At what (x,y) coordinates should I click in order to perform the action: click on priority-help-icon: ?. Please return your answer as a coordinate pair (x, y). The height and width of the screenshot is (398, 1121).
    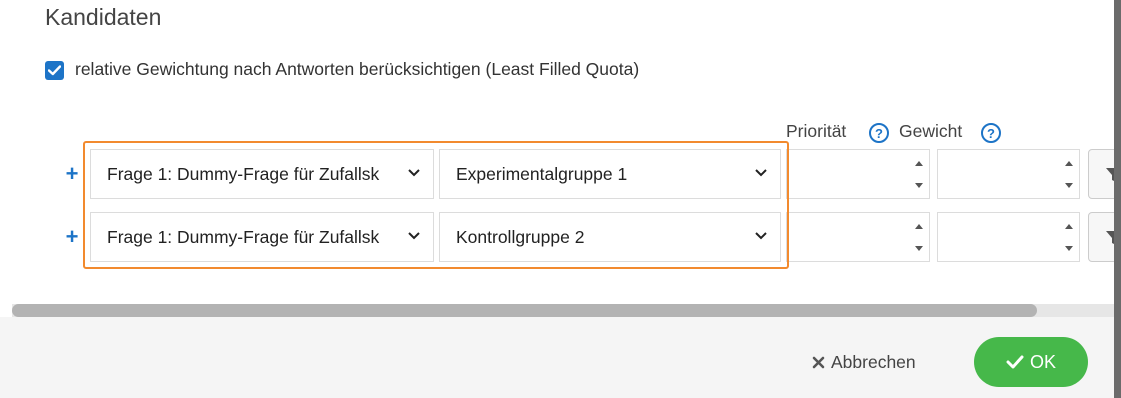
    Looking at the image, I should click on (879, 133).